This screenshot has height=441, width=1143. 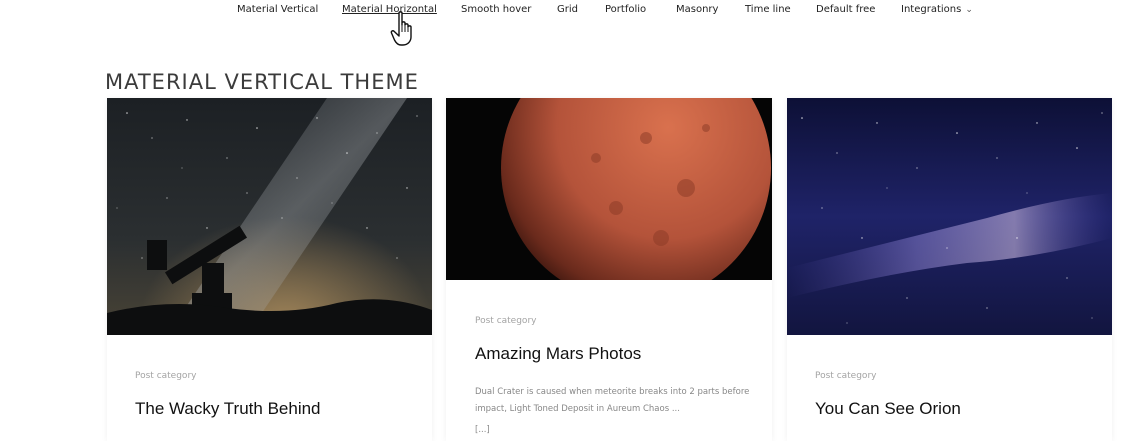 What do you see at coordinates (969, 10) in the screenshot?
I see `chevron-down-icon: ⌄` at bounding box center [969, 10].